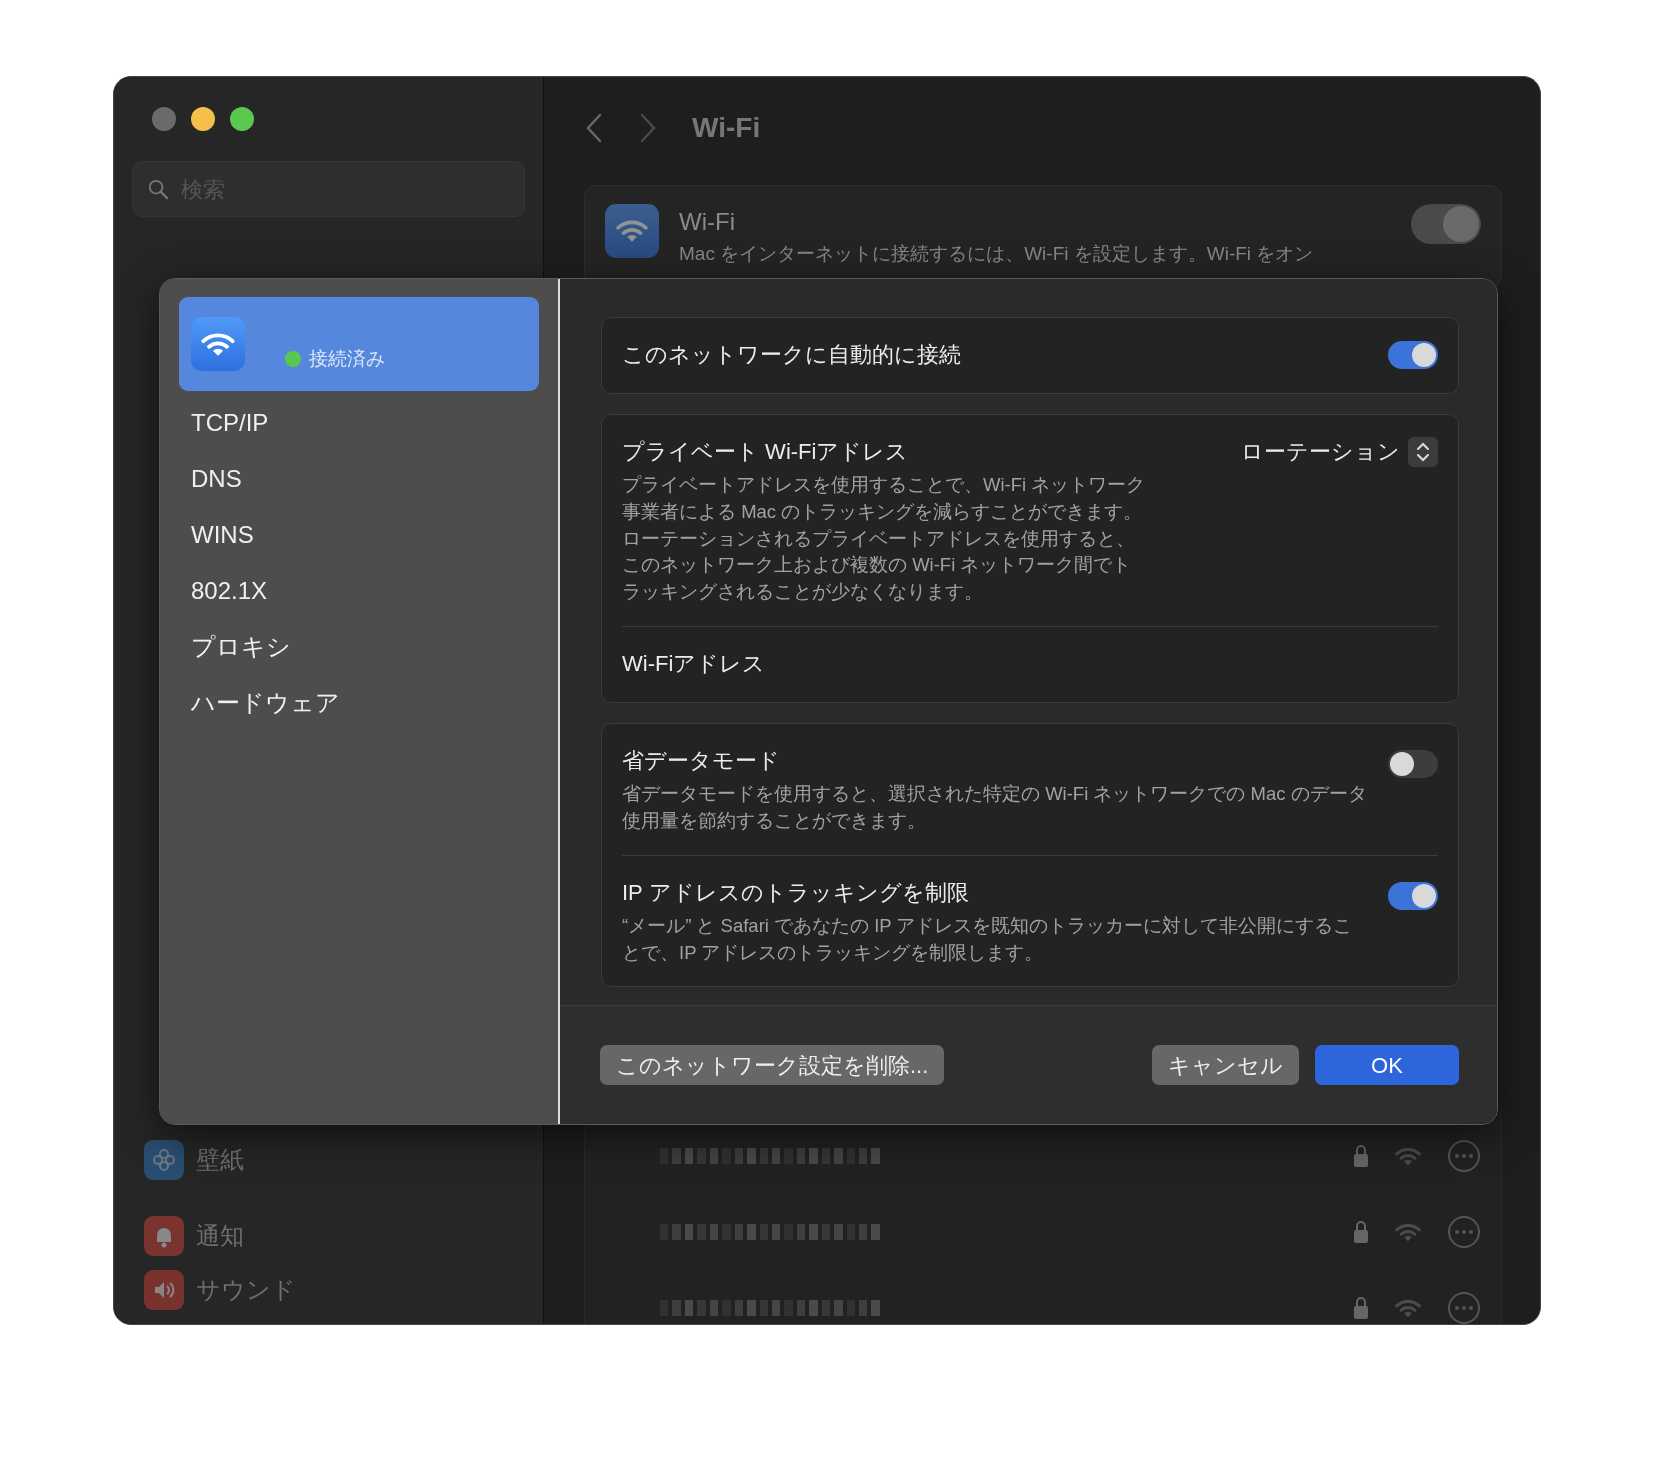 This screenshot has width=1654, height=1474. I want to click on sheet-sidebar-item: 802.1X, so click(359, 591).